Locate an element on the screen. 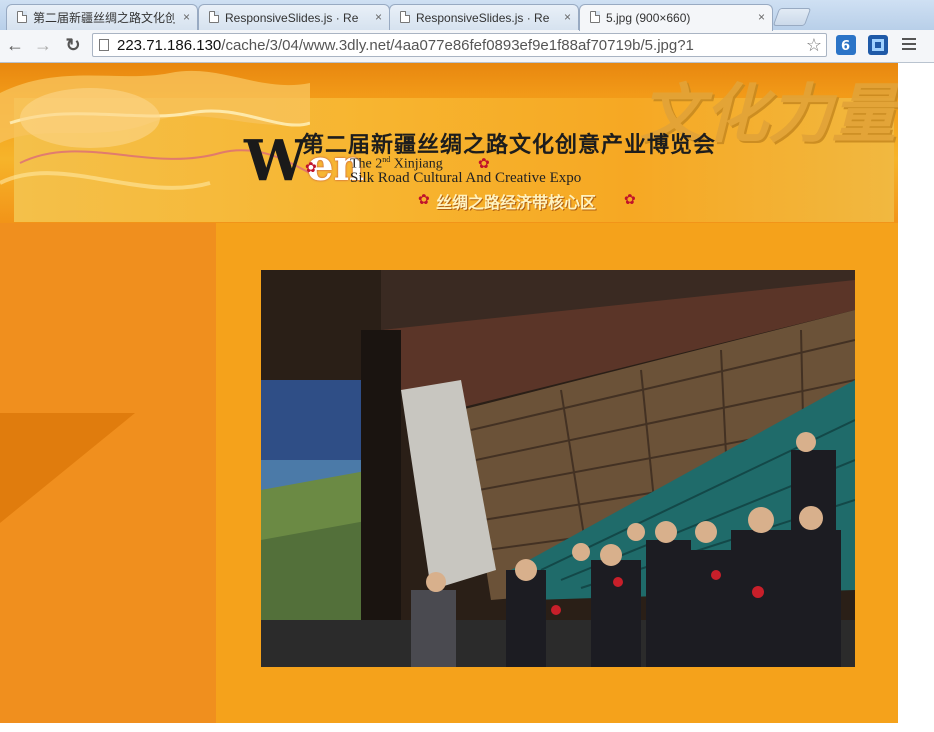 The image size is (934, 732). tab-image-active: 5.jpg (900×660) × is located at coordinates (676, 17).